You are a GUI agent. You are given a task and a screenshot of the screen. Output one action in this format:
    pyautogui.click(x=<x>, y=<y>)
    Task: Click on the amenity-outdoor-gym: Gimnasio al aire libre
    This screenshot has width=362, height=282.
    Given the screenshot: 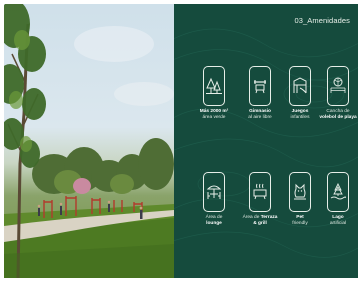 What is the action you would take?
    pyautogui.click(x=260, y=93)
    